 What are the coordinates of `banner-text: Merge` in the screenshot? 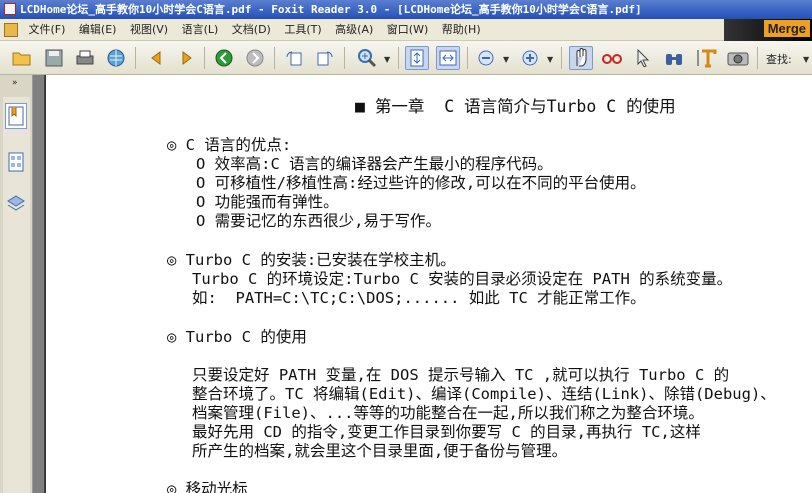 It's located at (786, 28).